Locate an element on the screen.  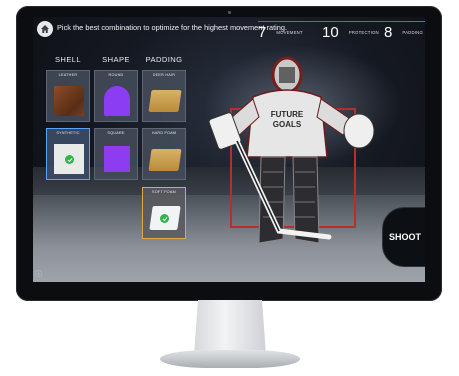
padding-label: PADDING is located at coordinates (413, 32).